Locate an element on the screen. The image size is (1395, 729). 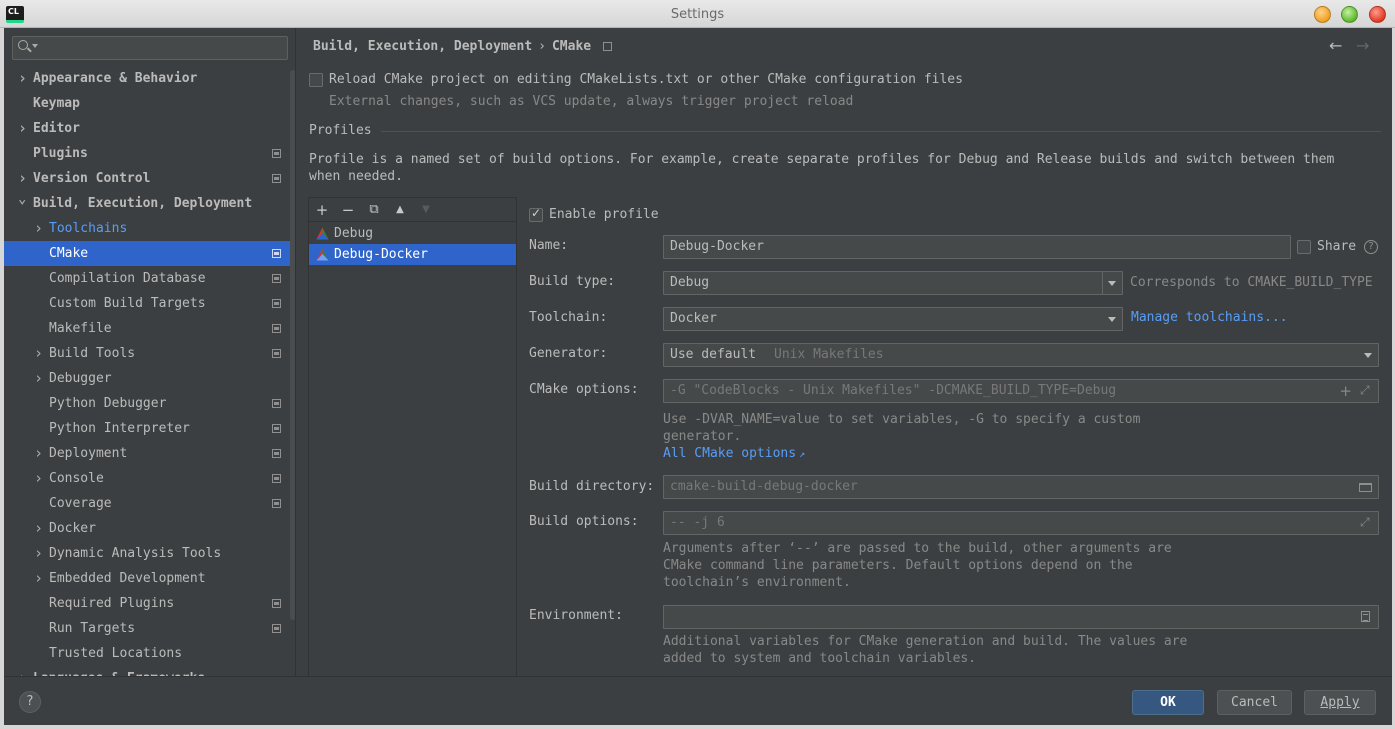
share-label: Share is located at coordinates (1336, 246).